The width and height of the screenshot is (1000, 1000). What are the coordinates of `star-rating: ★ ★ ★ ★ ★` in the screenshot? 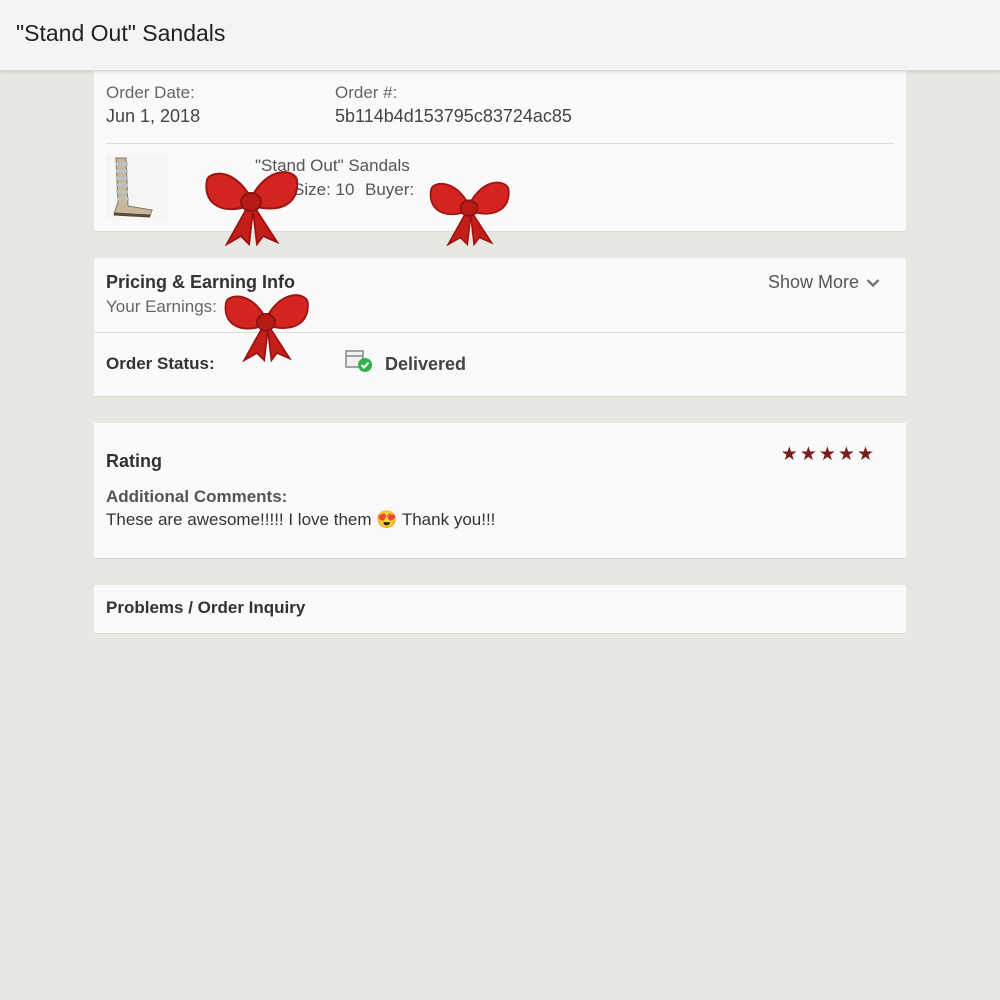 It's located at (826, 454).